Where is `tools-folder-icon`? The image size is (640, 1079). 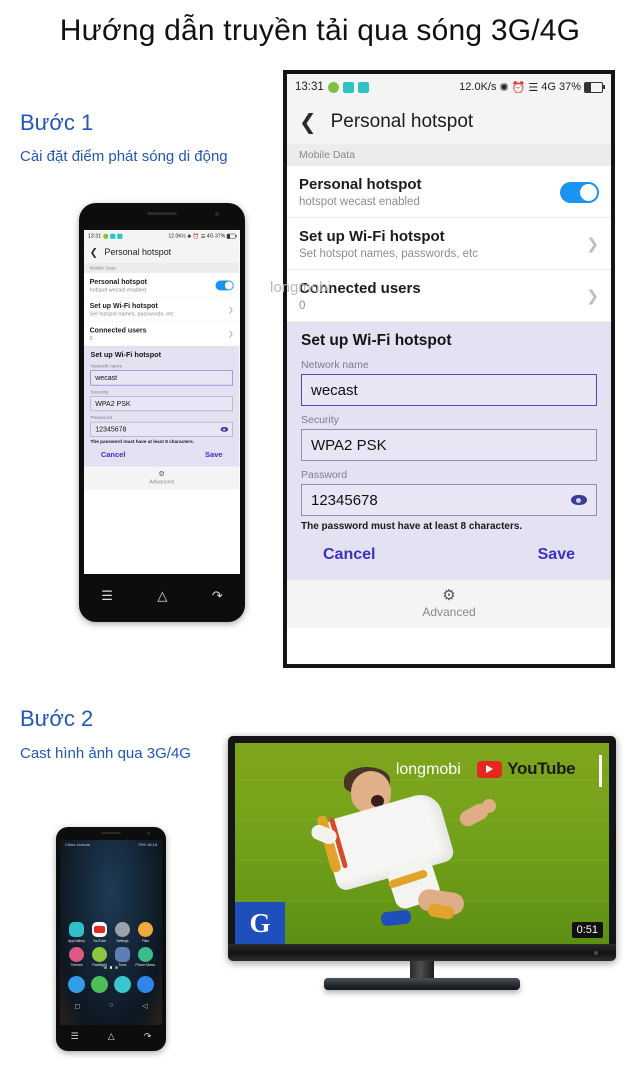 tools-folder-icon is located at coordinates (122, 954).